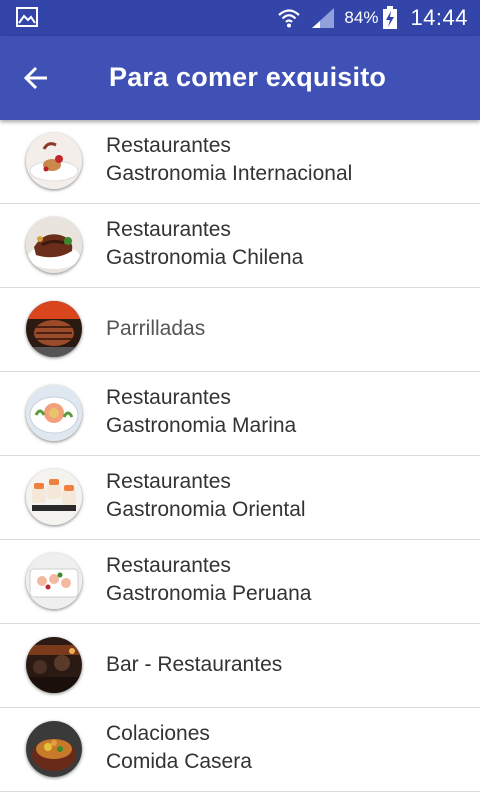 The width and height of the screenshot is (480, 800). I want to click on list-item-subtitle: Gastronomia Oriental, so click(206, 509).